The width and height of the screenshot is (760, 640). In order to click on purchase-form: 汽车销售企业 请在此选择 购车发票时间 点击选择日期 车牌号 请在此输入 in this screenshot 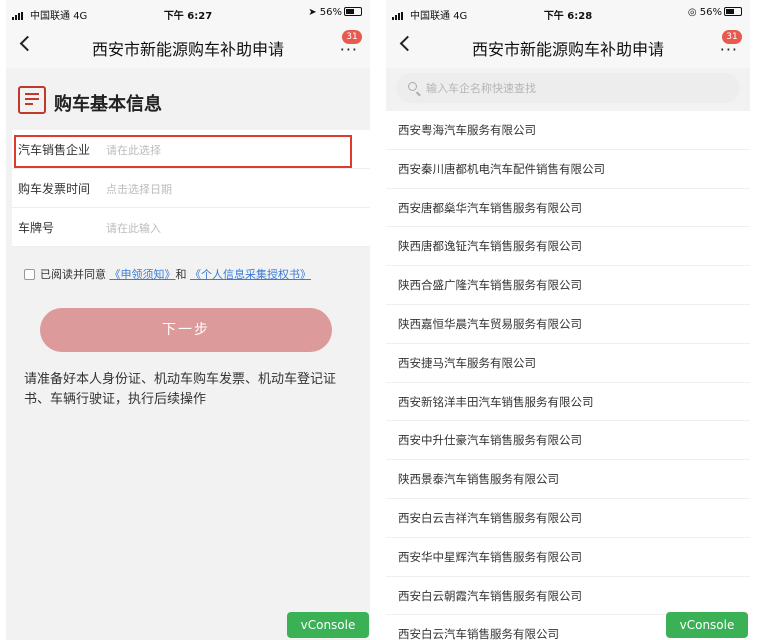, I will do `click(191, 188)`.